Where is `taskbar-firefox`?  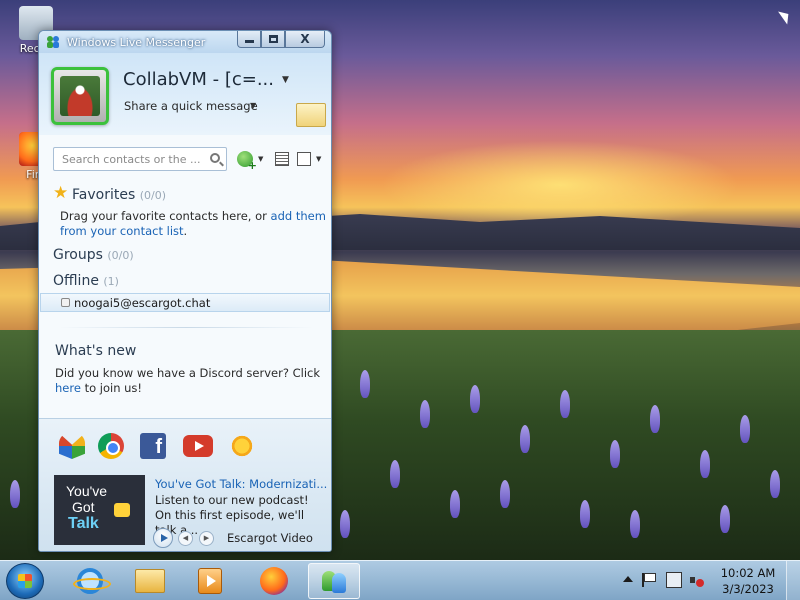 taskbar-firefox is located at coordinates (274, 581).